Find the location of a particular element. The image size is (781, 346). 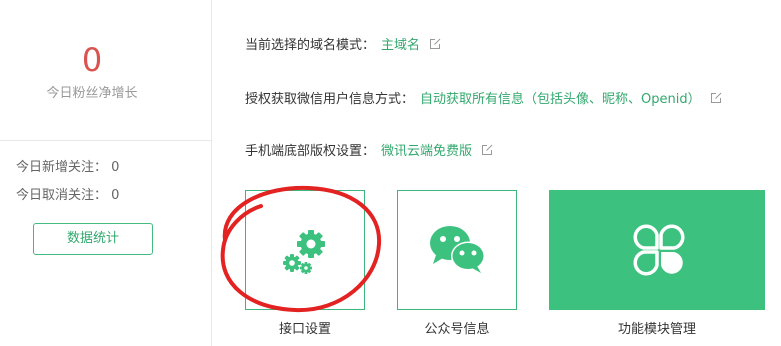

auth-mode-setting: 授权获取微信用户信息方式： 自动获取所有信息（包括头像、昵称、Openid） is located at coordinates (483, 97).